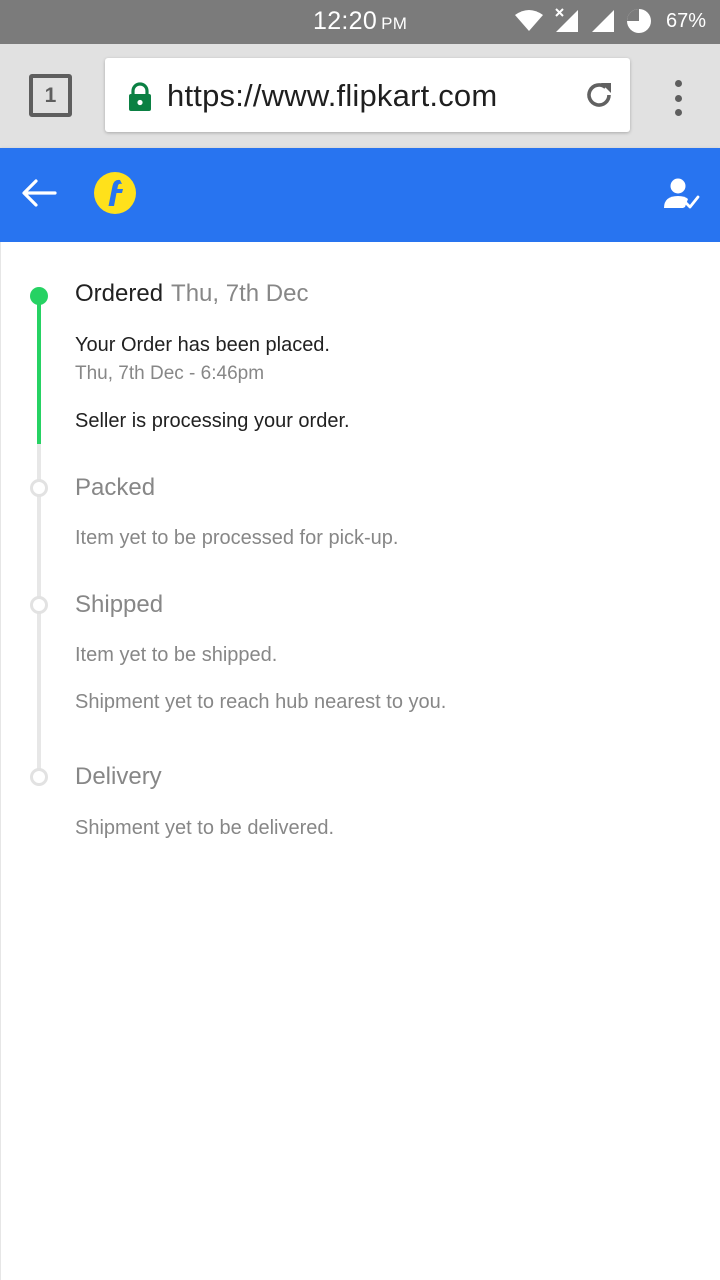 This screenshot has width=720, height=1280. Describe the element at coordinates (115, 487) in the screenshot. I see `stage-packed-title: Packed` at that location.